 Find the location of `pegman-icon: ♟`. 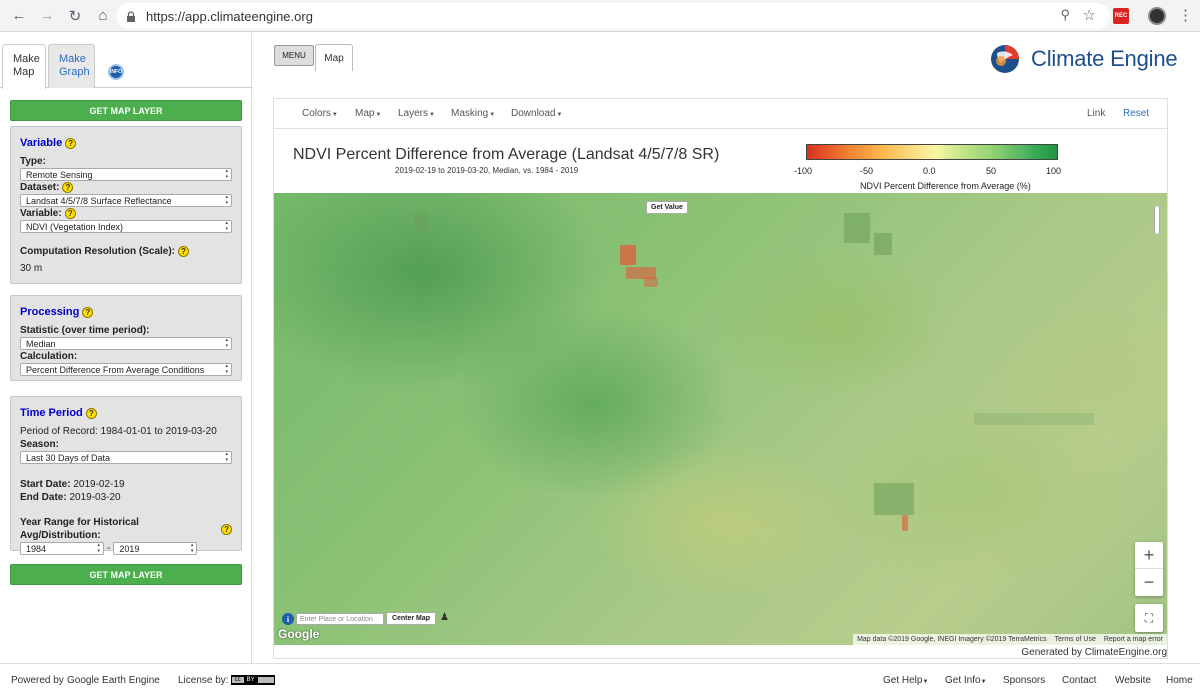

pegman-icon: ♟ is located at coordinates (444, 617).